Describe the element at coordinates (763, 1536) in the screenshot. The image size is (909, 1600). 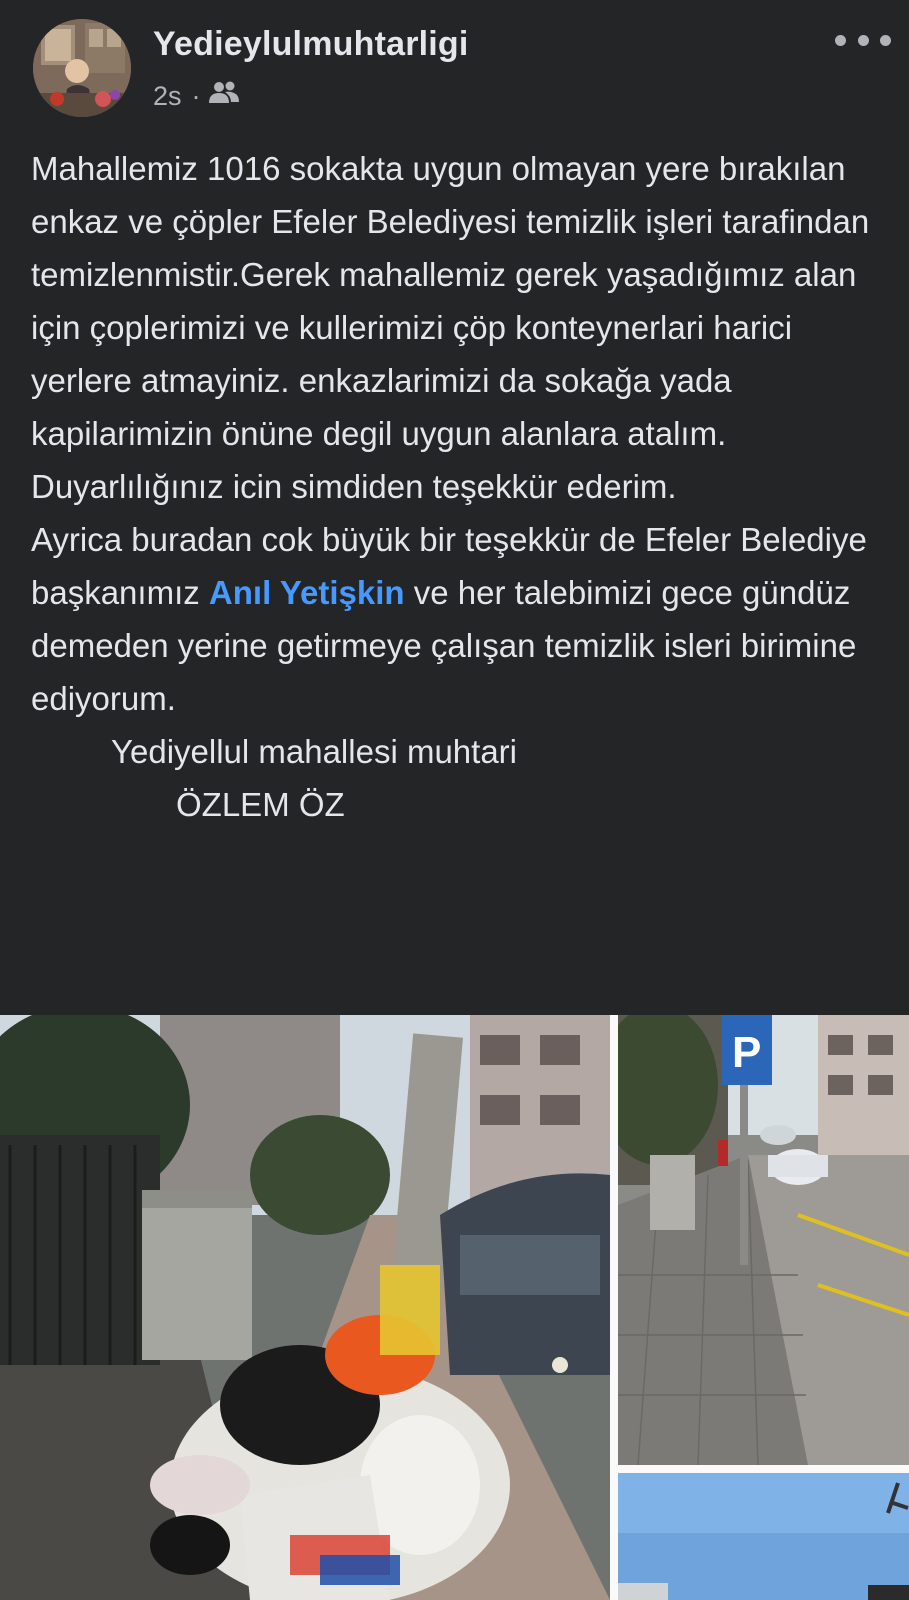
I see `sky-photo` at that location.